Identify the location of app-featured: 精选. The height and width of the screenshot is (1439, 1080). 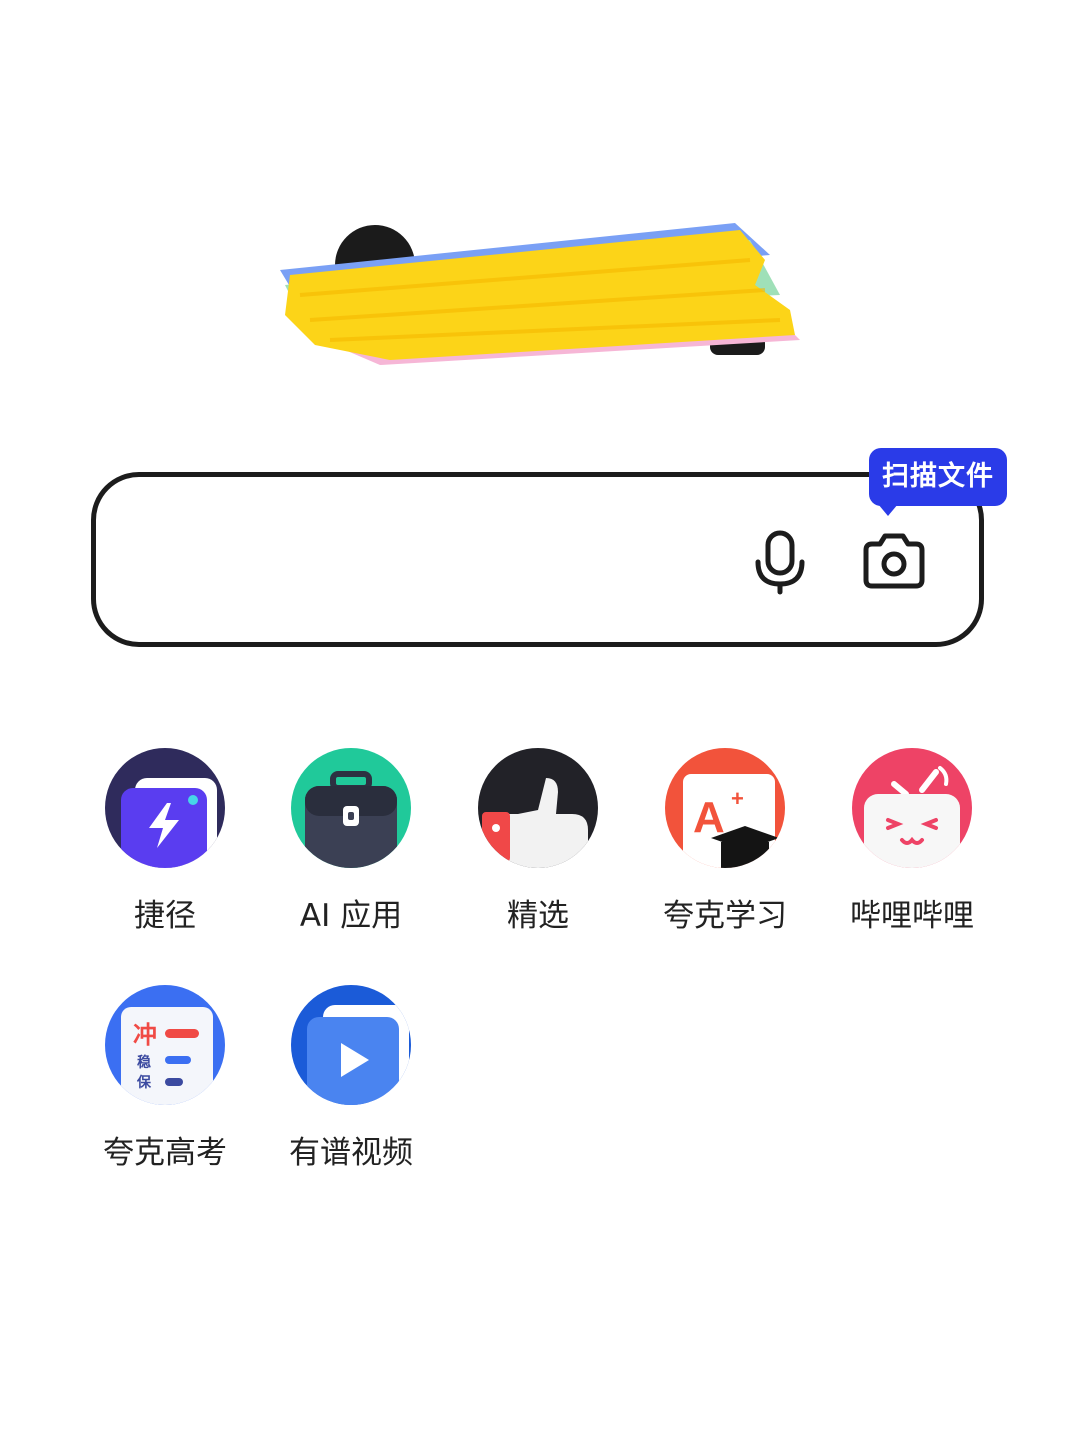
(538, 841).